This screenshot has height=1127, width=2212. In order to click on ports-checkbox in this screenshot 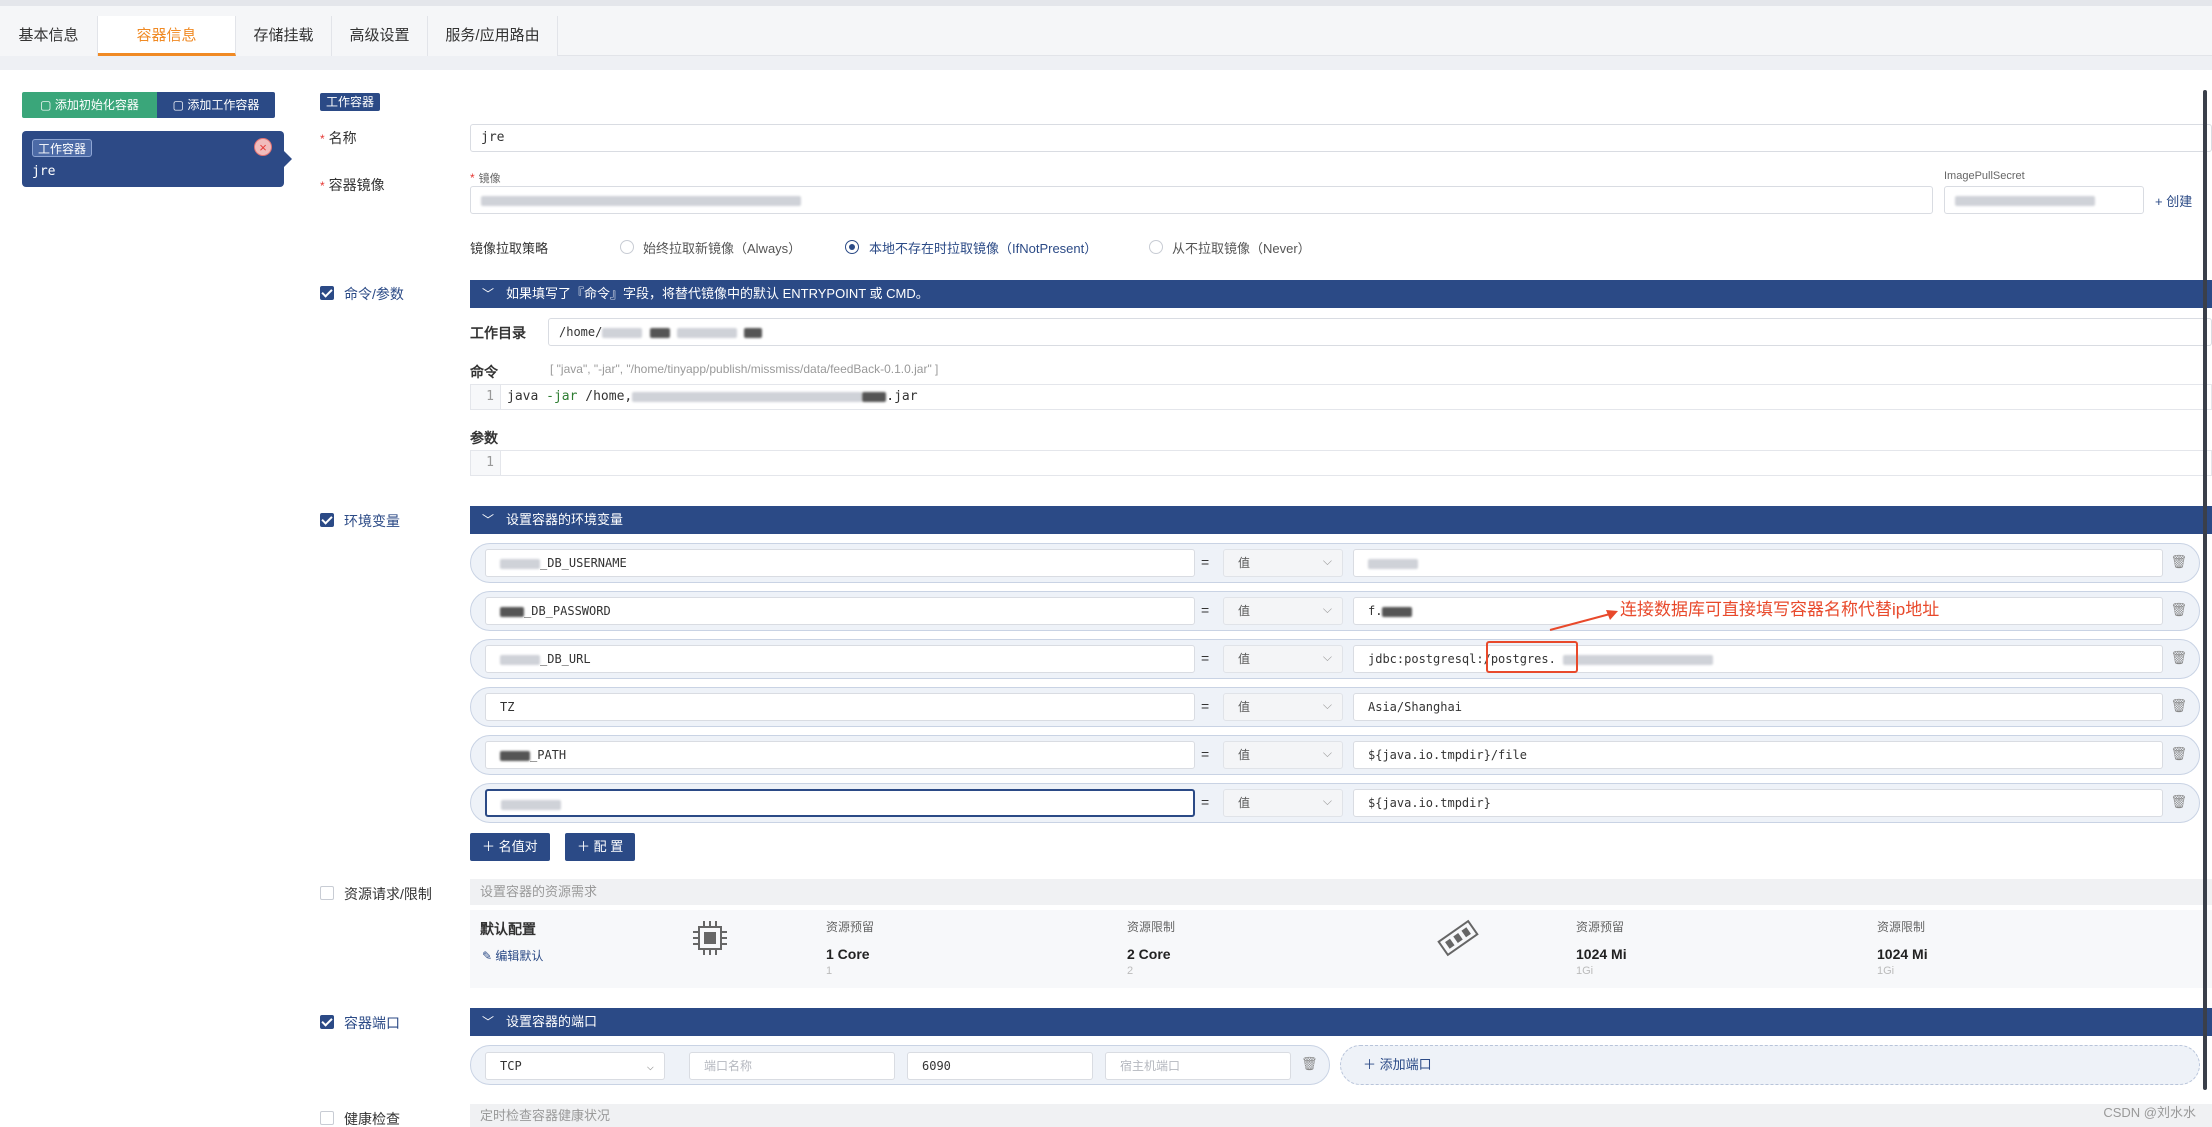, I will do `click(327, 1022)`.